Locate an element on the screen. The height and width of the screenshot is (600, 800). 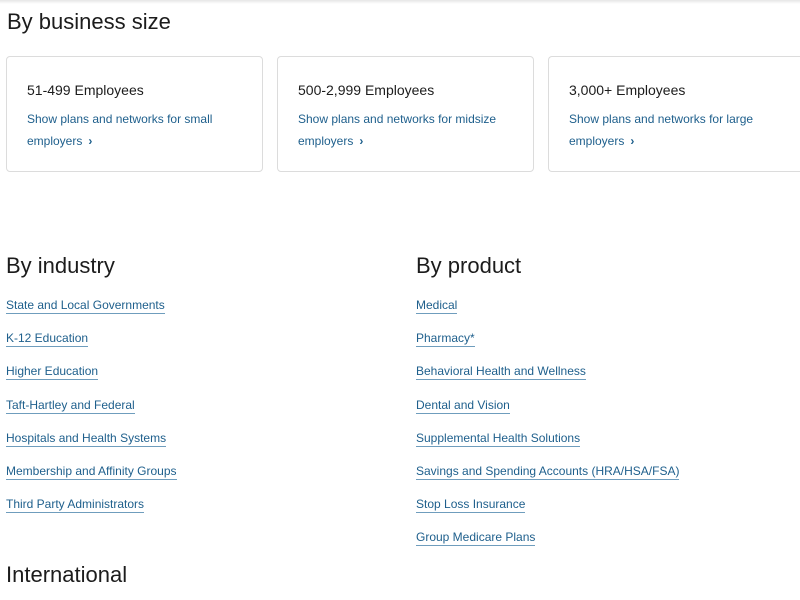
list-item: Behavioral Health and Wellness is located at coordinates (547, 379).